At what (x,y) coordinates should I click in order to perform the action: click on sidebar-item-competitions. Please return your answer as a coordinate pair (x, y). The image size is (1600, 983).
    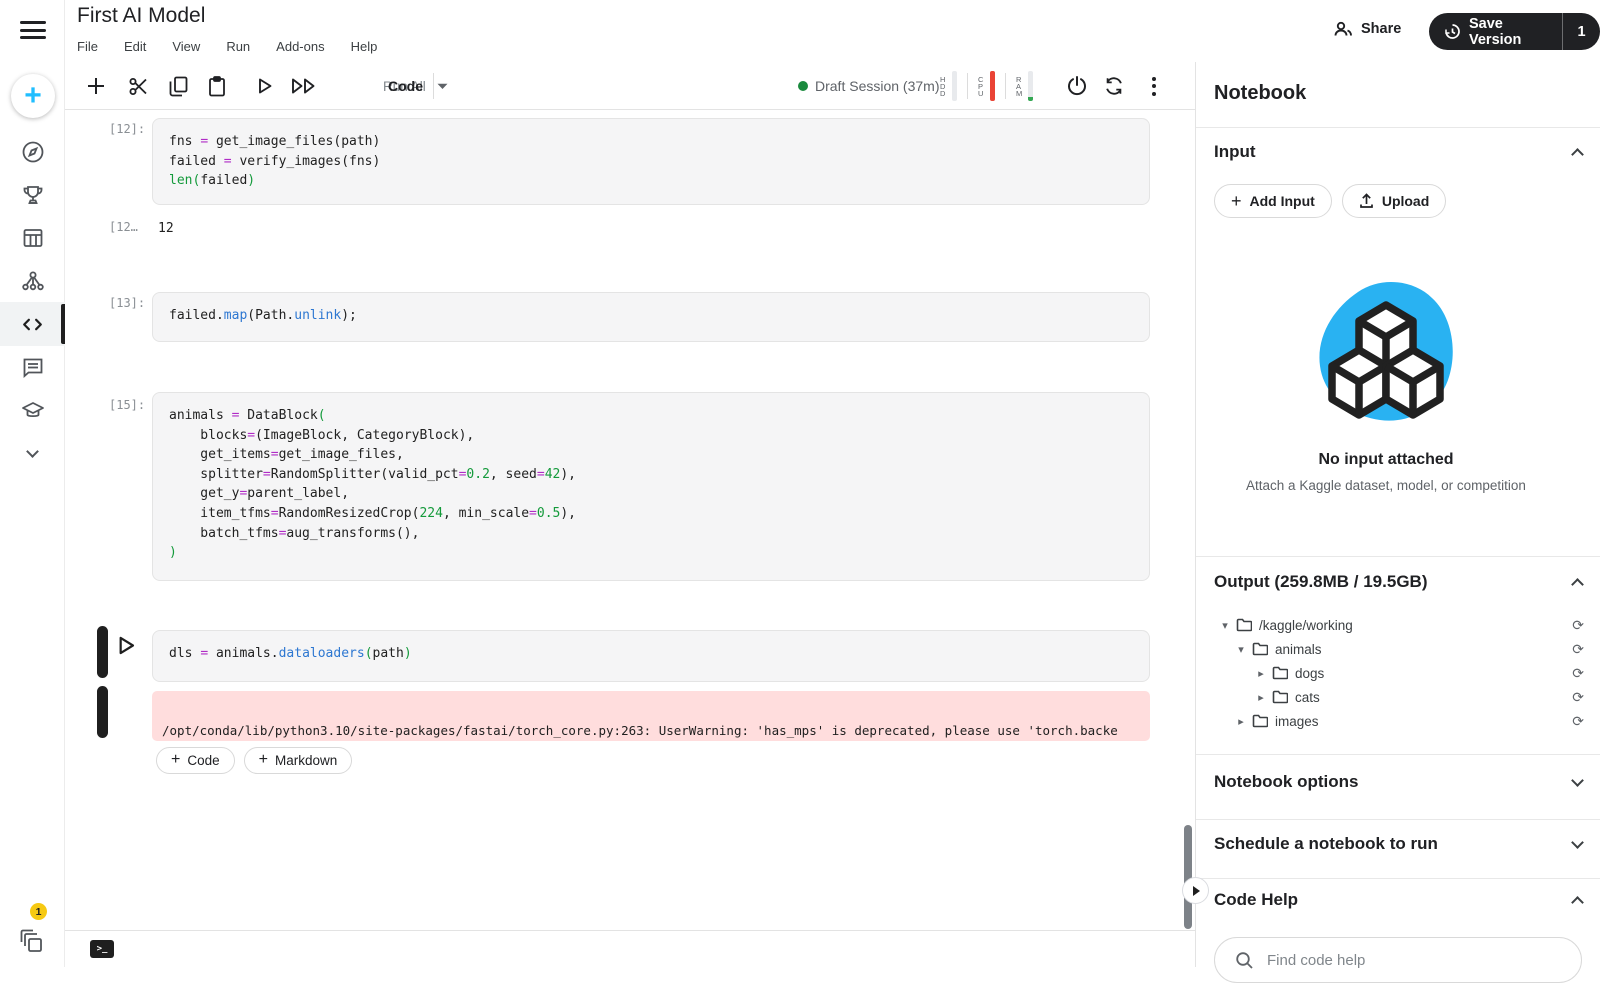
    Looking at the image, I should click on (32, 195).